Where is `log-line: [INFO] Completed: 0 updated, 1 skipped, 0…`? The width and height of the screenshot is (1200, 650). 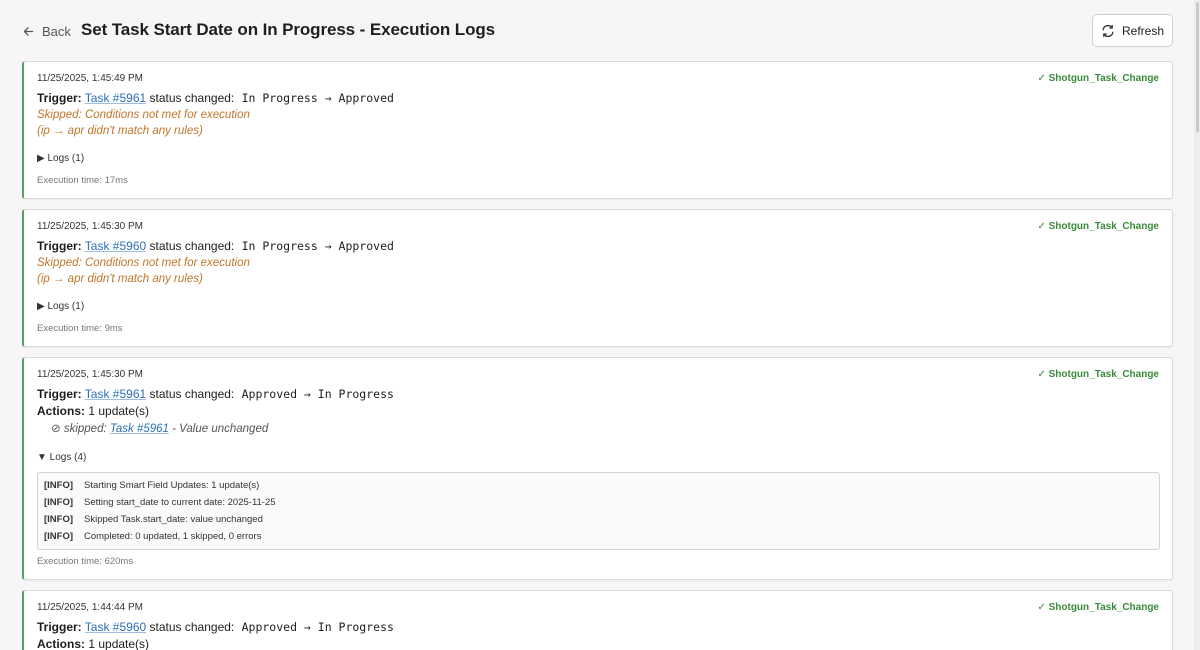
log-line: [INFO] Completed: 0 updated, 1 skipped, 0… is located at coordinates (152, 536).